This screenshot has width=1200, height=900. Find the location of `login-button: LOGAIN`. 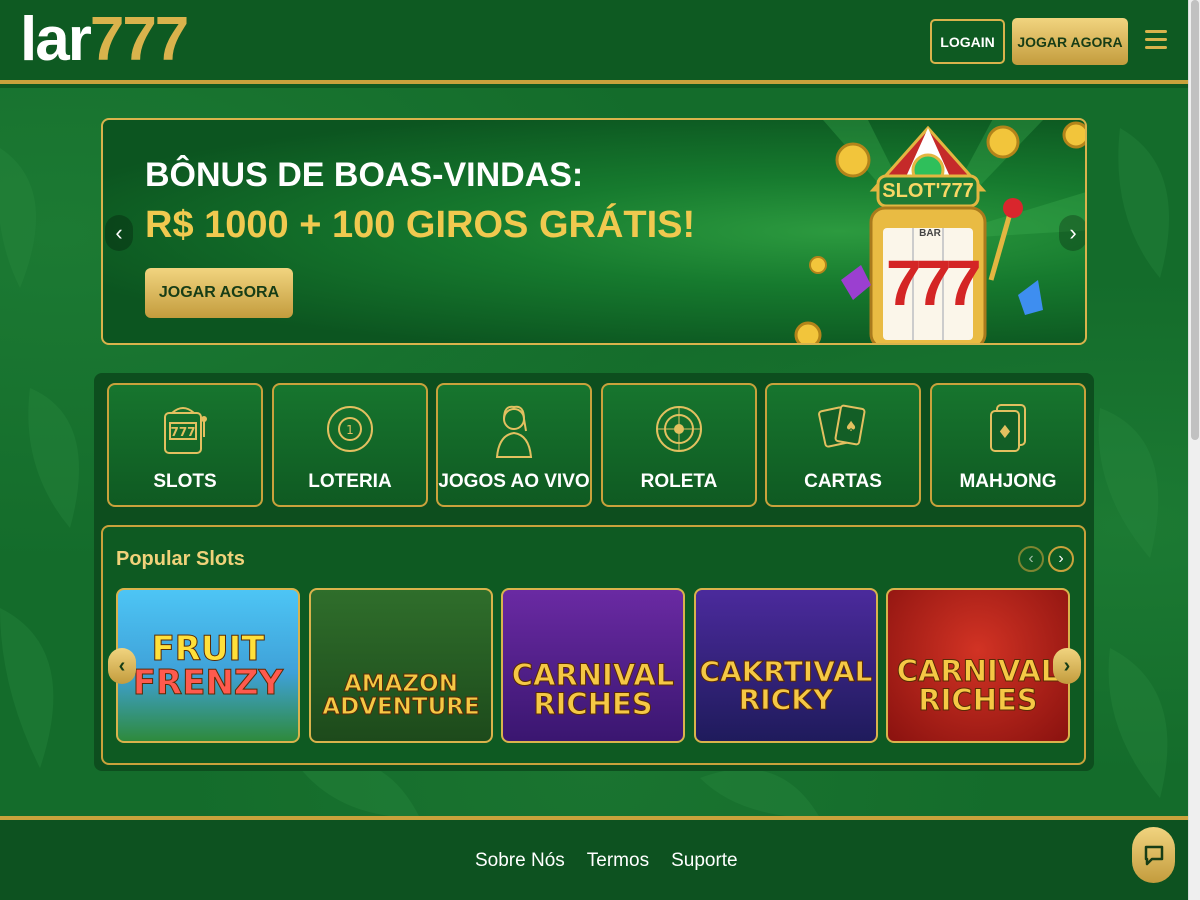

login-button: LOGAIN is located at coordinates (967, 41).